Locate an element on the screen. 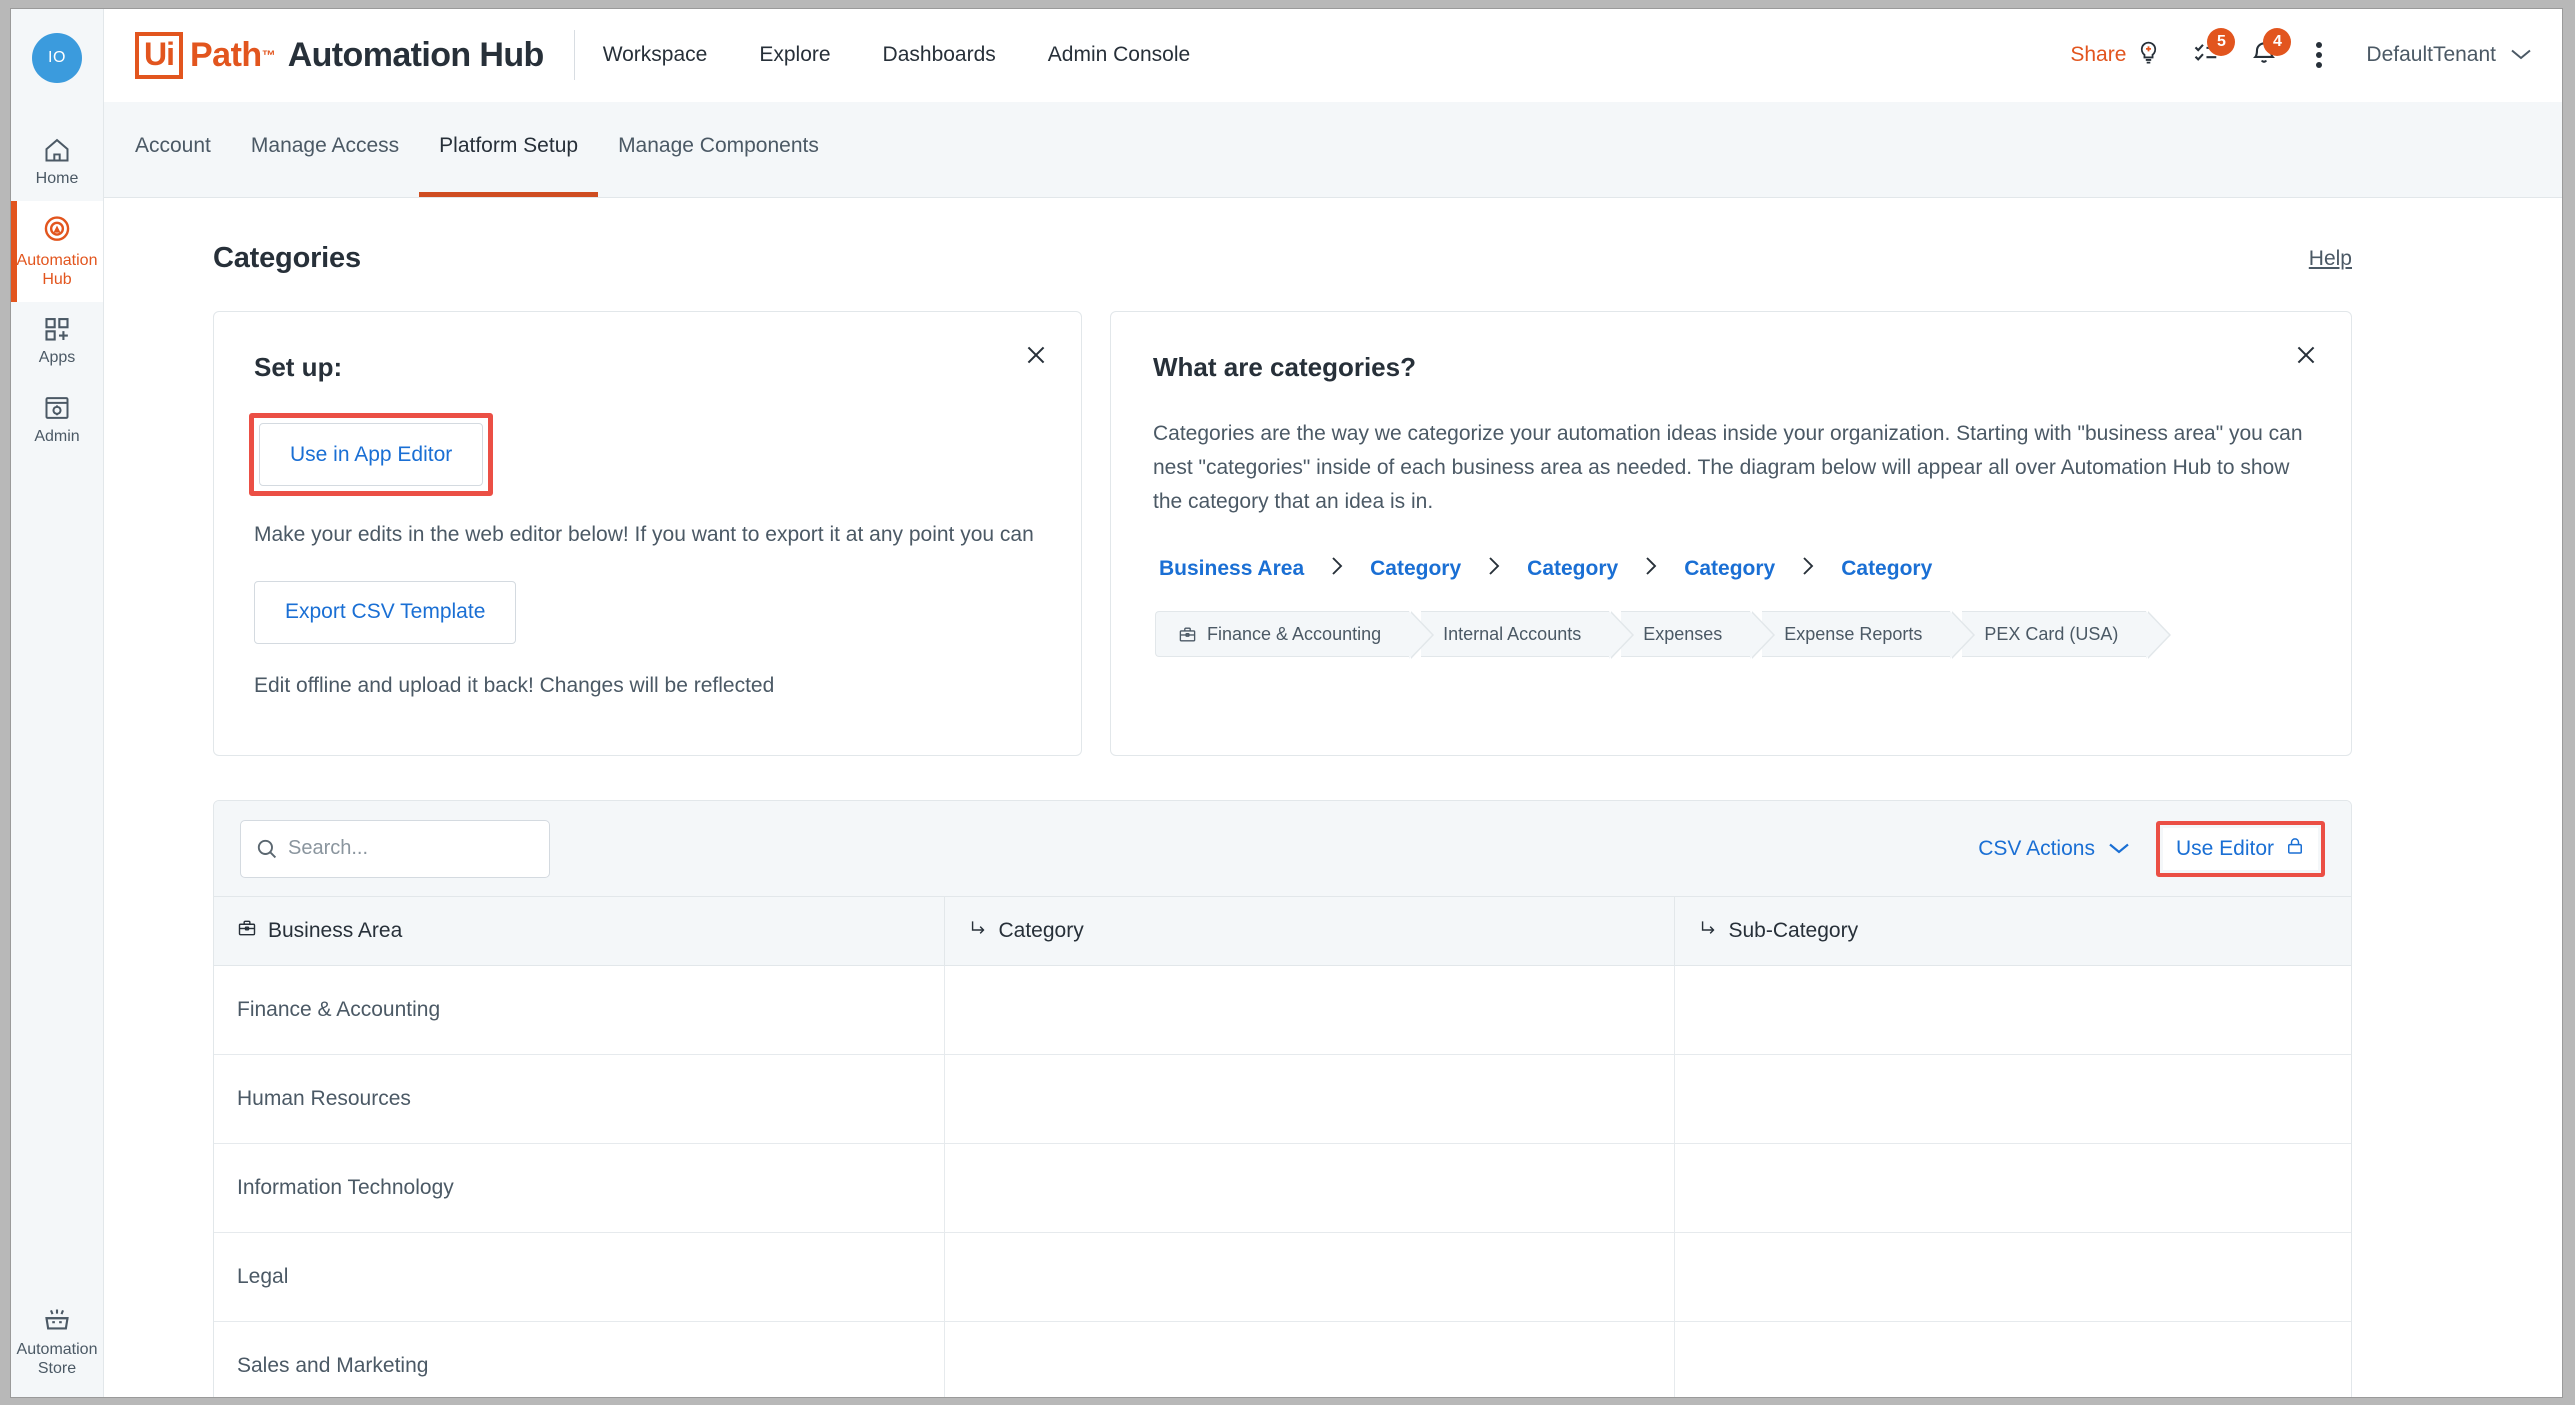 The image size is (2575, 1405). export-csv-template-button: Export CSV Template is located at coordinates (385, 612).